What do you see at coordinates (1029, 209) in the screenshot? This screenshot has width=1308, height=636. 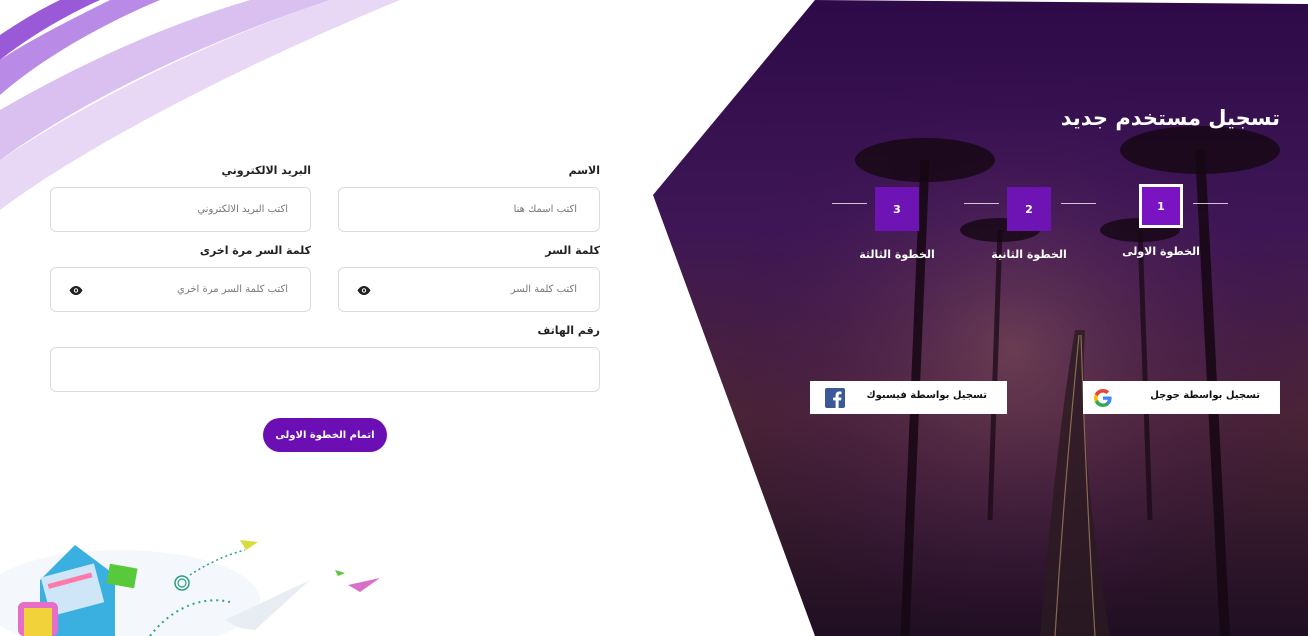 I see `step-2-indicator: 2` at bounding box center [1029, 209].